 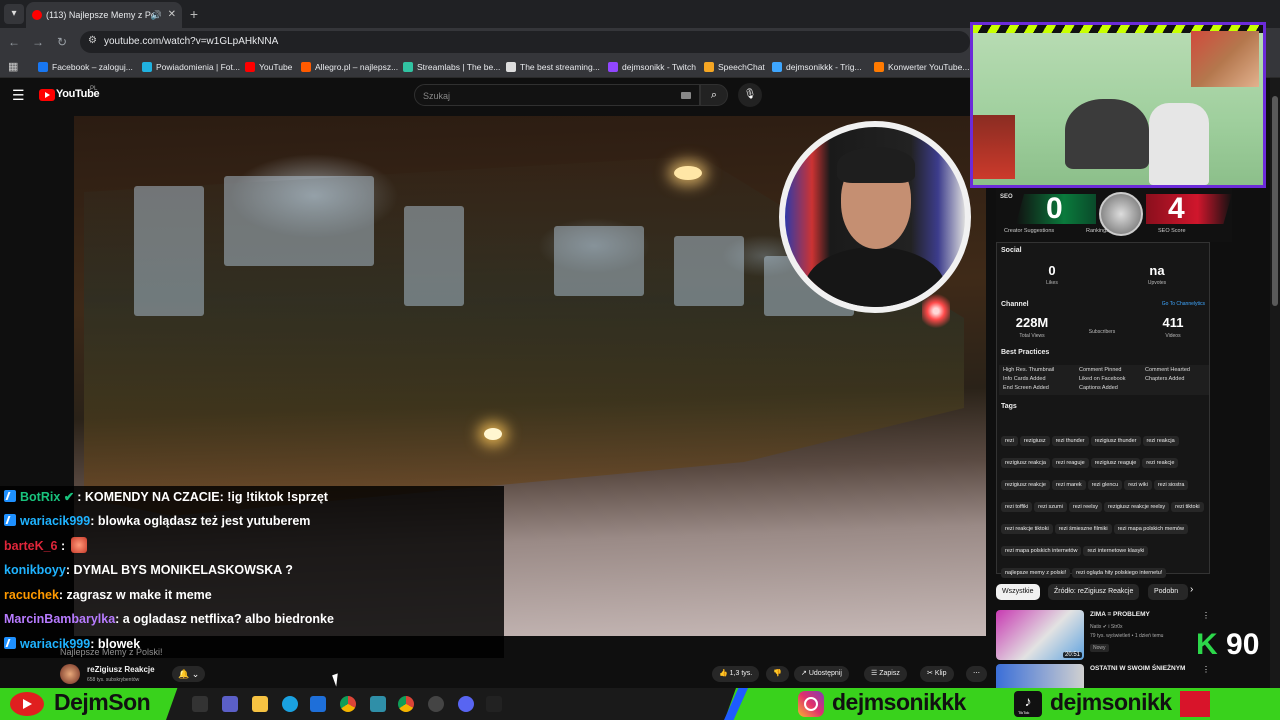 I want to click on obs-icon, so click(x=436, y=704).